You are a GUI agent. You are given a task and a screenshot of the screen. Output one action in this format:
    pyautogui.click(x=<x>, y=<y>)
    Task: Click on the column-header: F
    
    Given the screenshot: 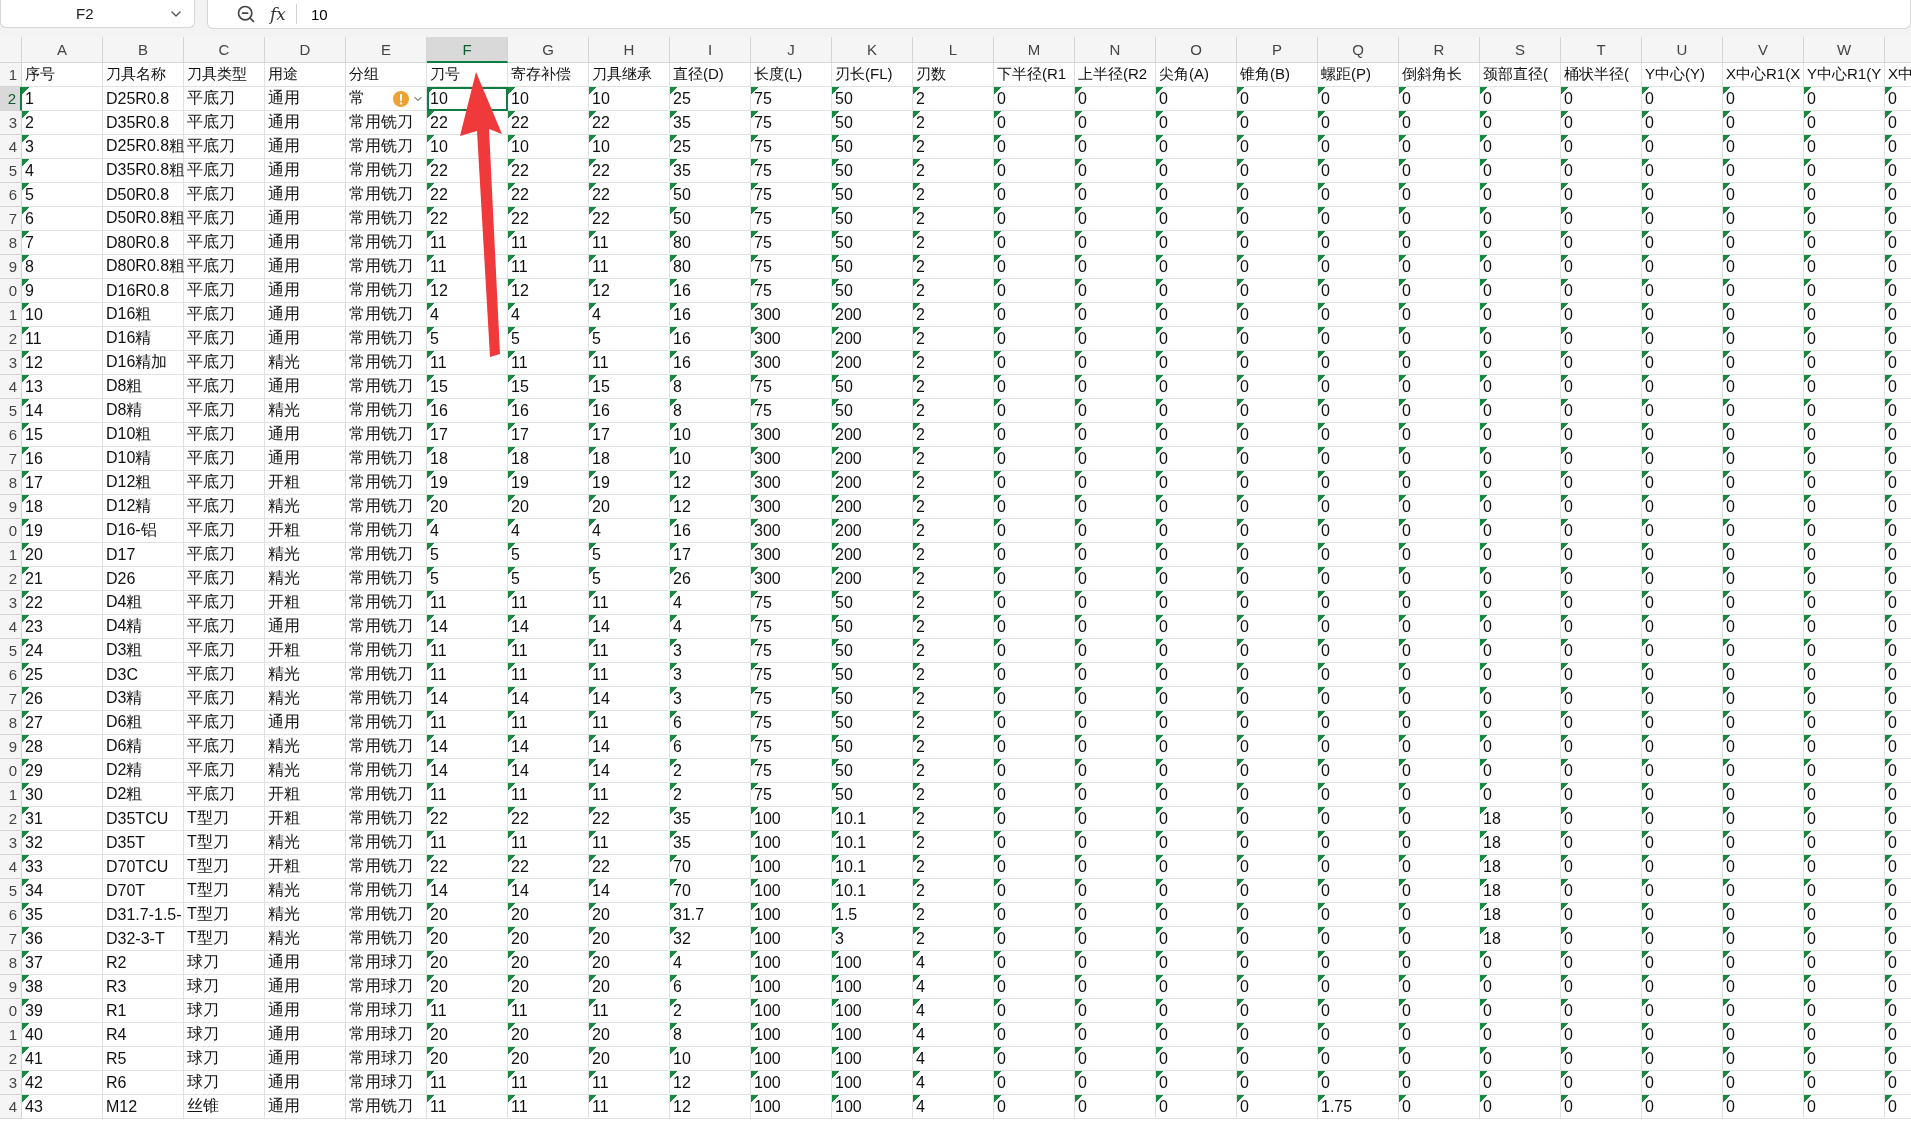 What is the action you would take?
    pyautogui.click(x=467, y=50)
    